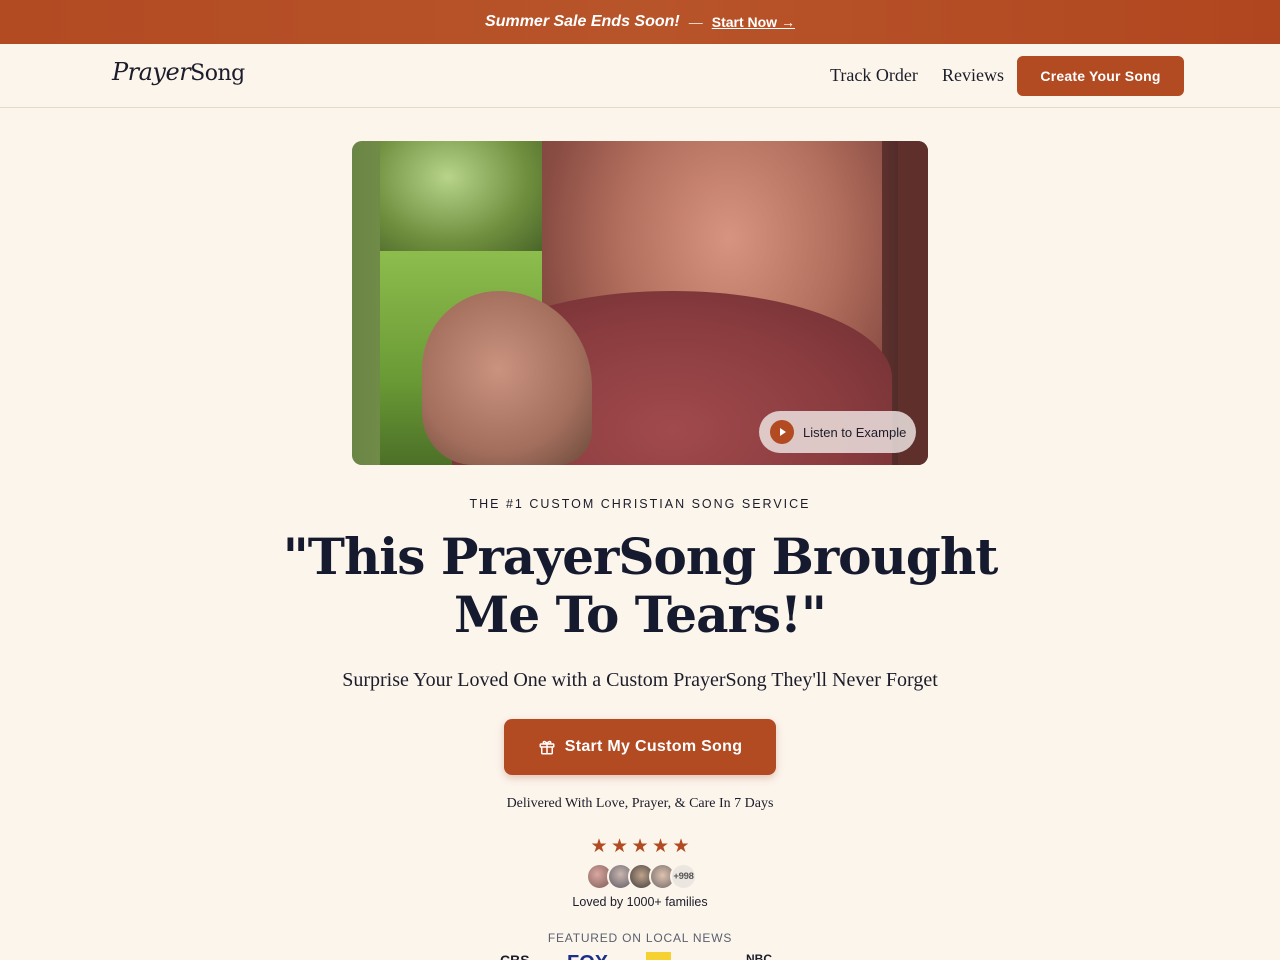 The width and height of the screenshot is (1280, 960). What do you see at coordinates (587, 956) in the screenshot?
I see `fox-logo: FOX` at bounding box center [587, 956].